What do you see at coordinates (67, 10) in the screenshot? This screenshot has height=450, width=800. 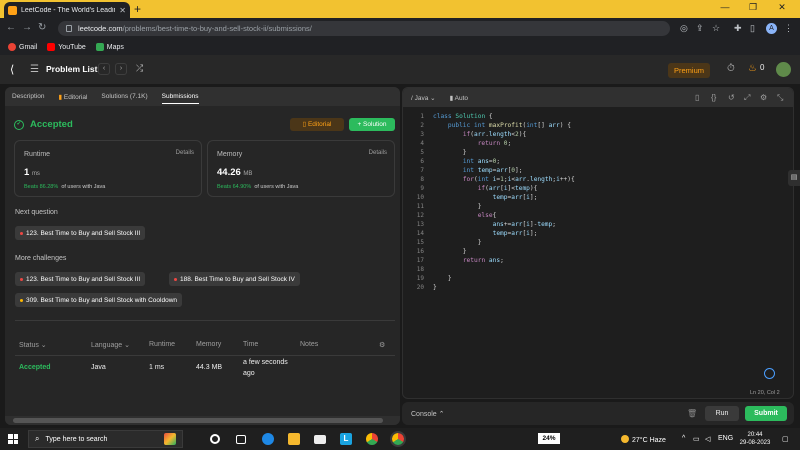 I see `browser-tab: LeetCode - The World's Leading ✕` at bounding box center [67, 10].